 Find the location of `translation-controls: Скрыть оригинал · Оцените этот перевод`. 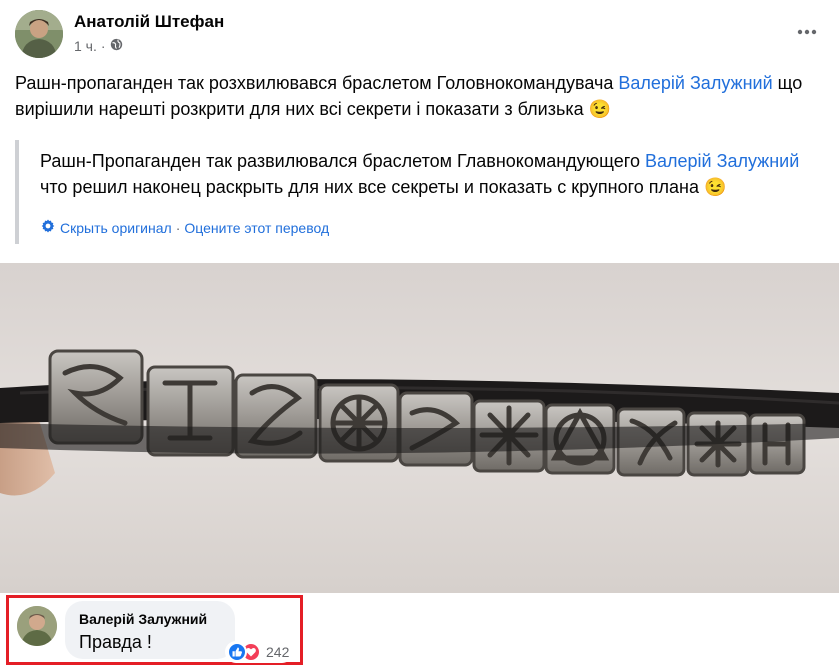

translation-controls: Скрыть оригинал · Оцените этот перевод is located at coordinates (184, 227).